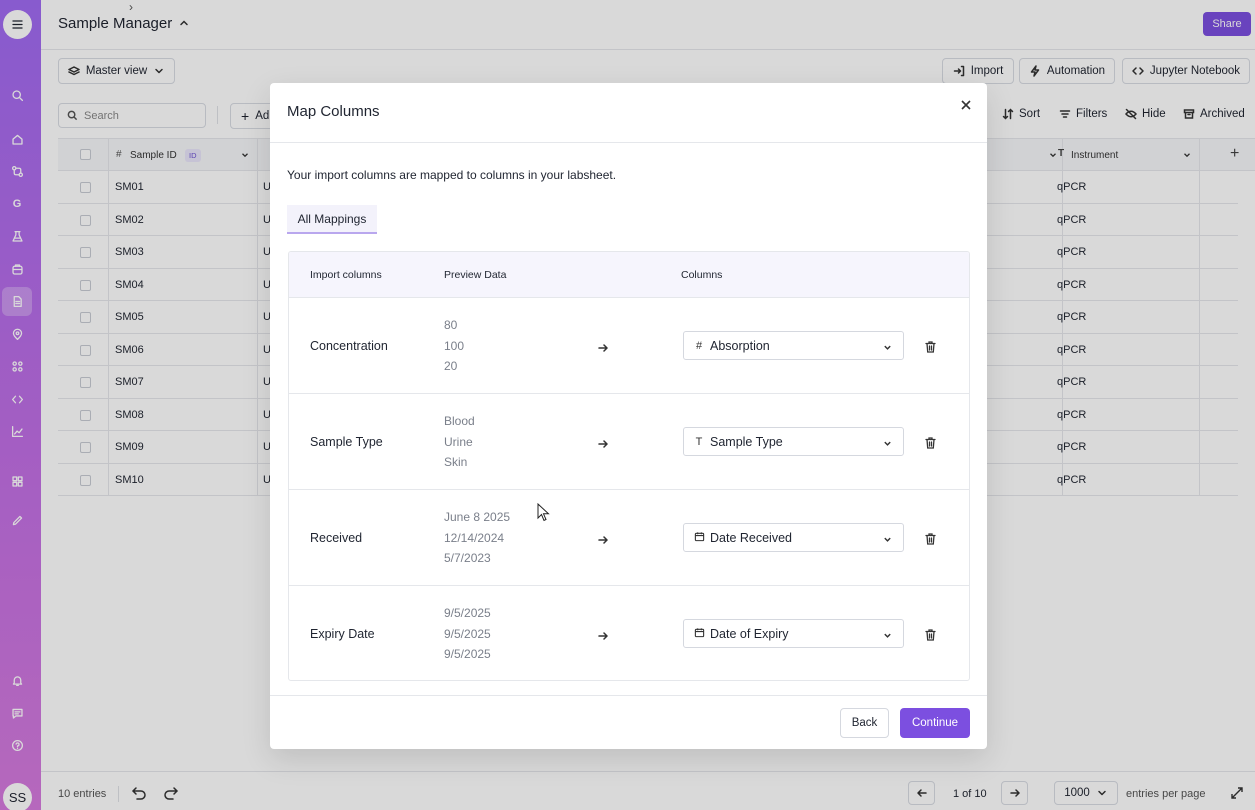 The height and width of the screenshot is (810, 1255). Describe the element at coordinates (349, 346) in the screenshot. I see `import-column-name: Concentration` at that location.